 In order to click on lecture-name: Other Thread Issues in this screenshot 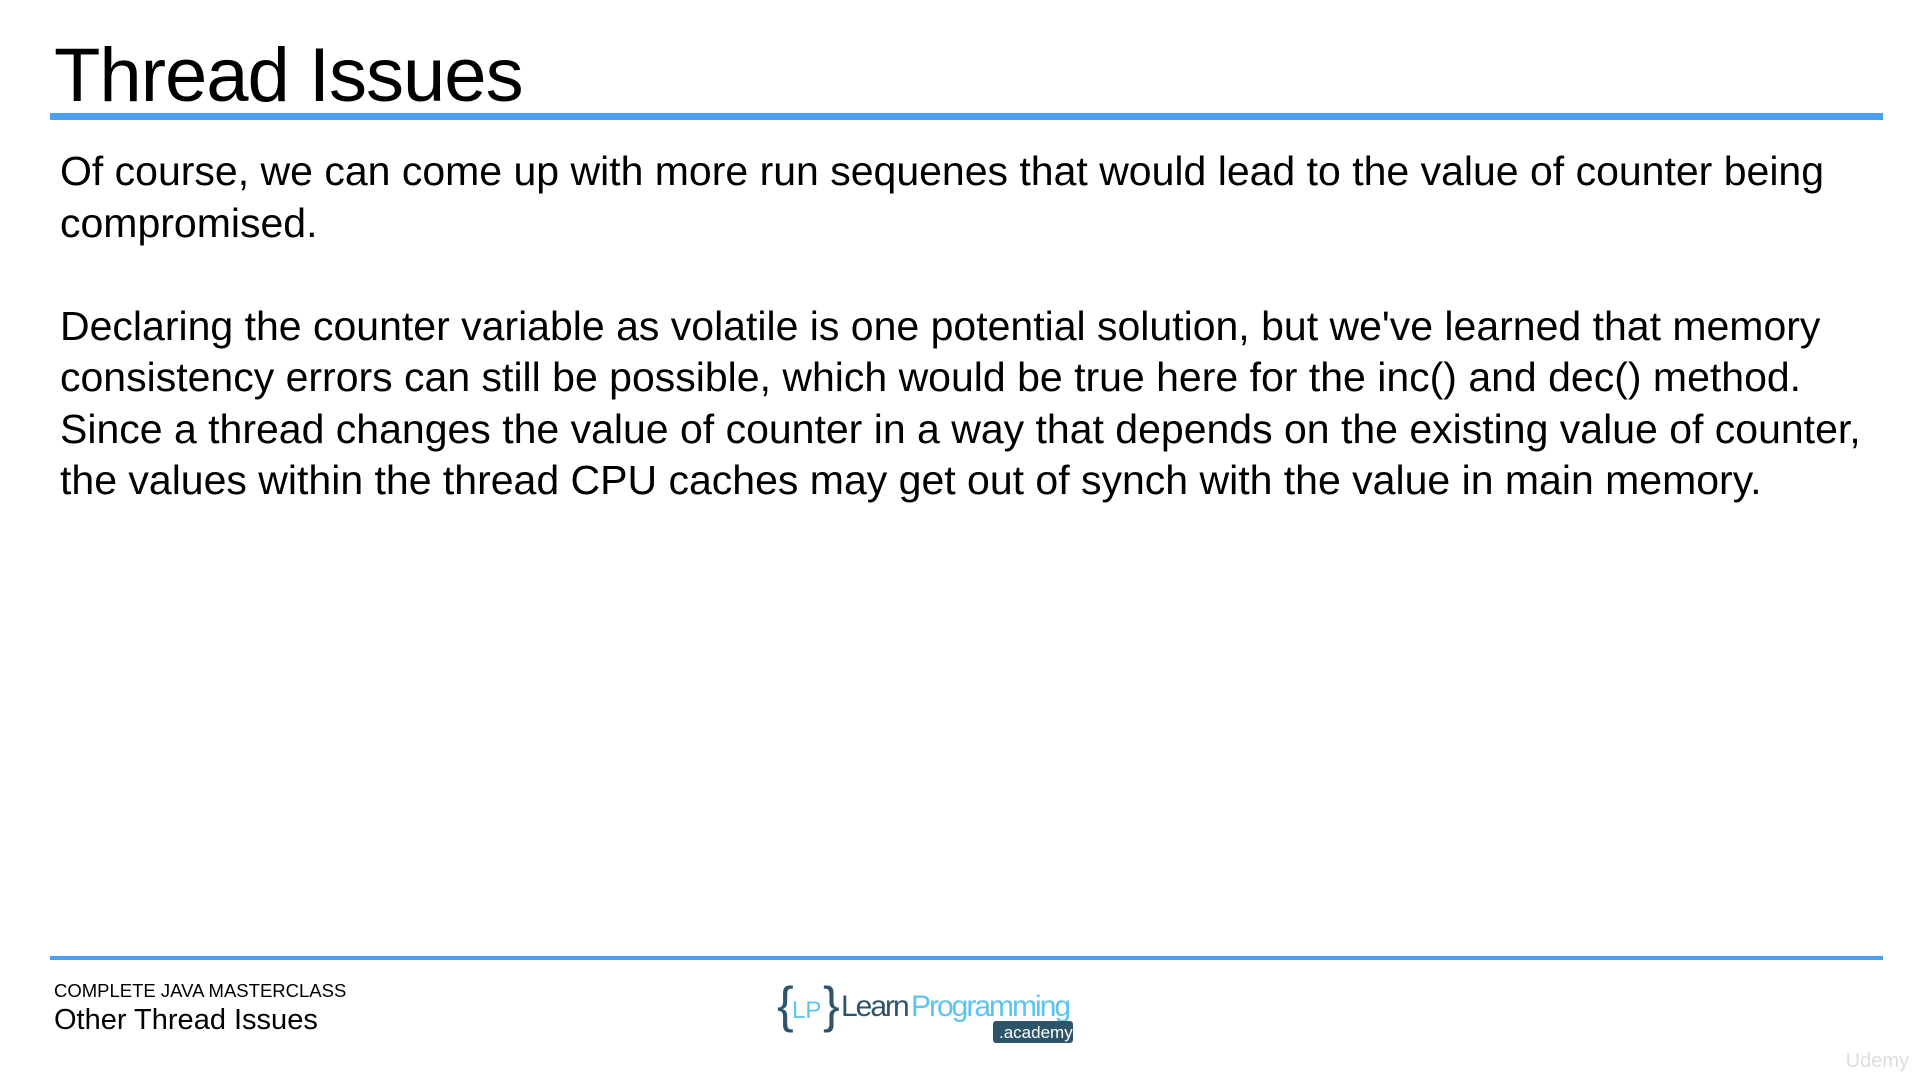, I will do `click(186, 1020)`.